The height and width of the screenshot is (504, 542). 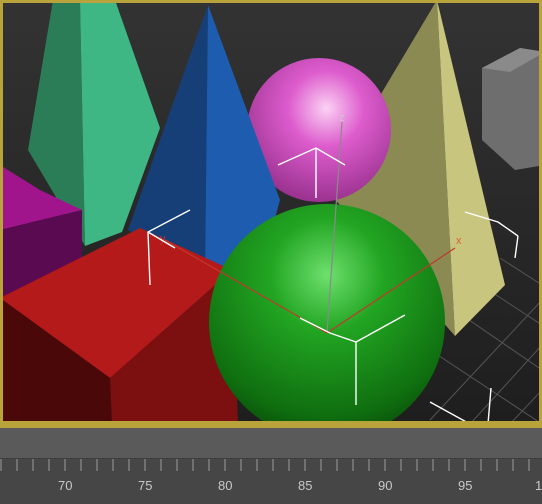 I want to click on frame-label-95: 95, so click(x=465, y=485).